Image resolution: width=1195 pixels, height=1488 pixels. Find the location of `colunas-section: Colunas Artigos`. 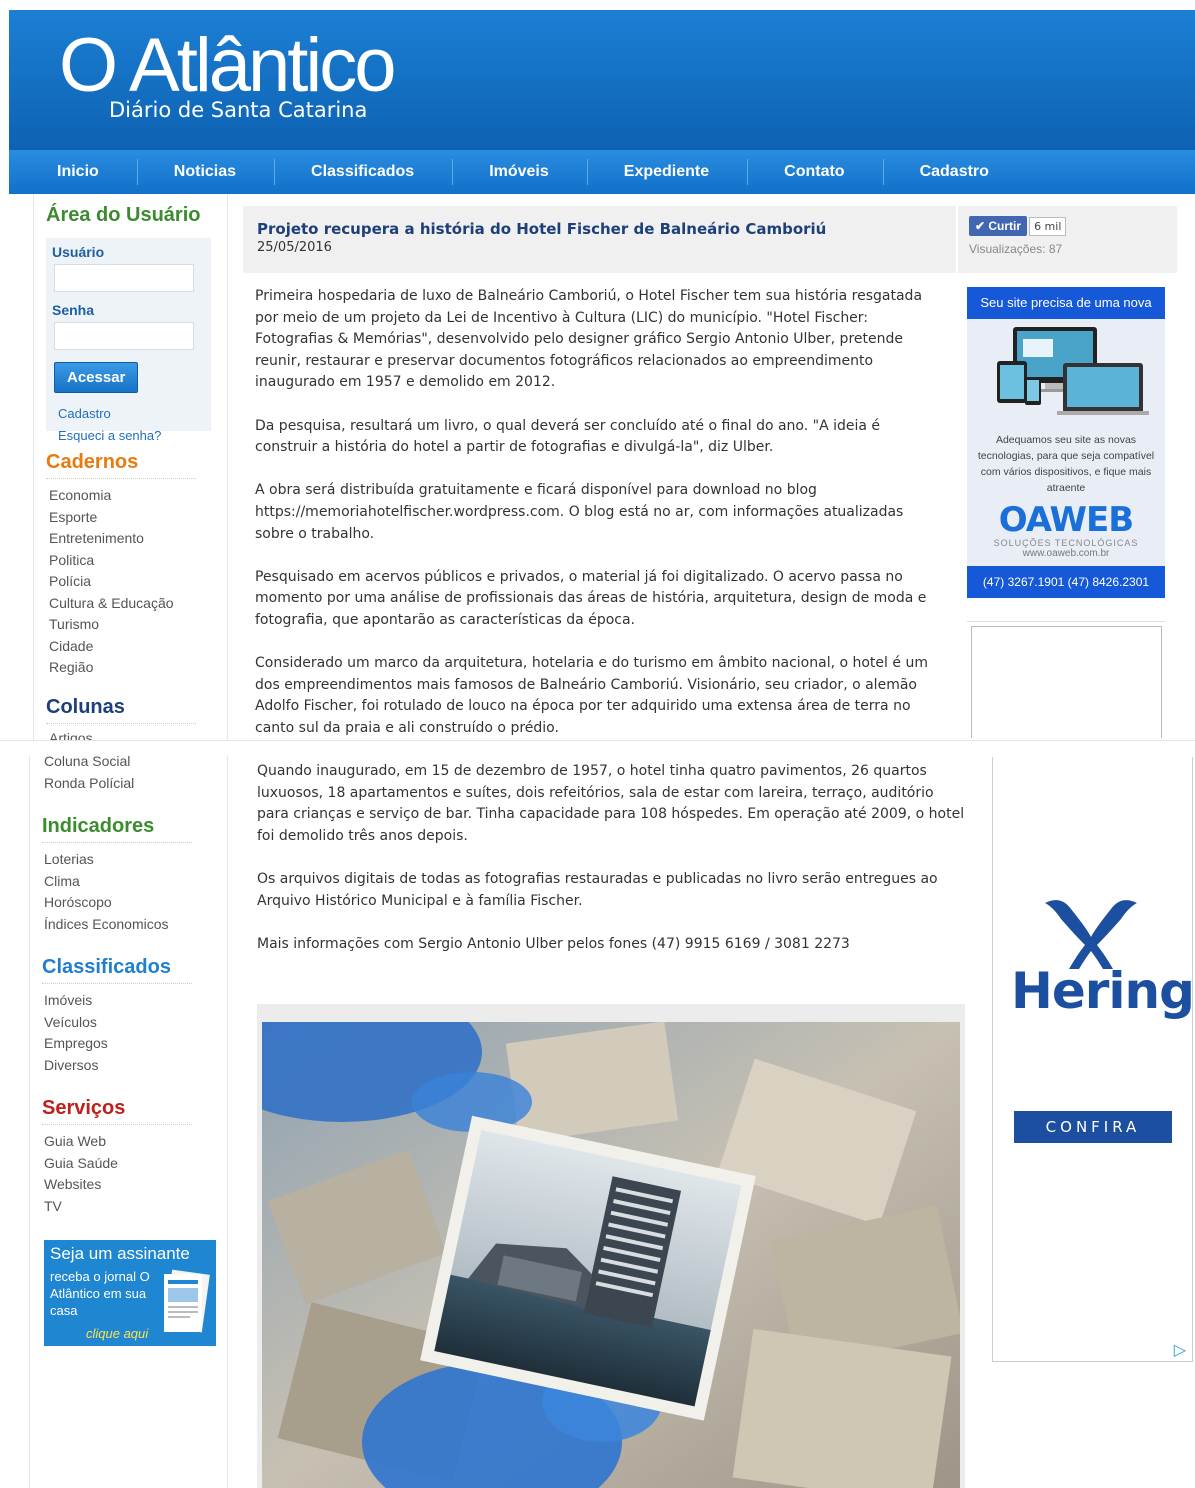

colunas-section: Colunas Artigos is located at coordinates (121, 718).